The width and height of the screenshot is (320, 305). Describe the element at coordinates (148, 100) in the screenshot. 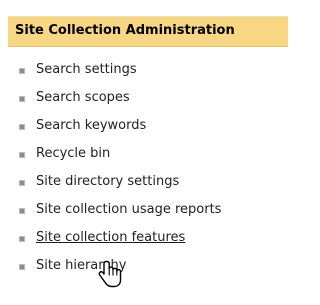

I see `list-item-search-scopes: Search scopes` at that location.